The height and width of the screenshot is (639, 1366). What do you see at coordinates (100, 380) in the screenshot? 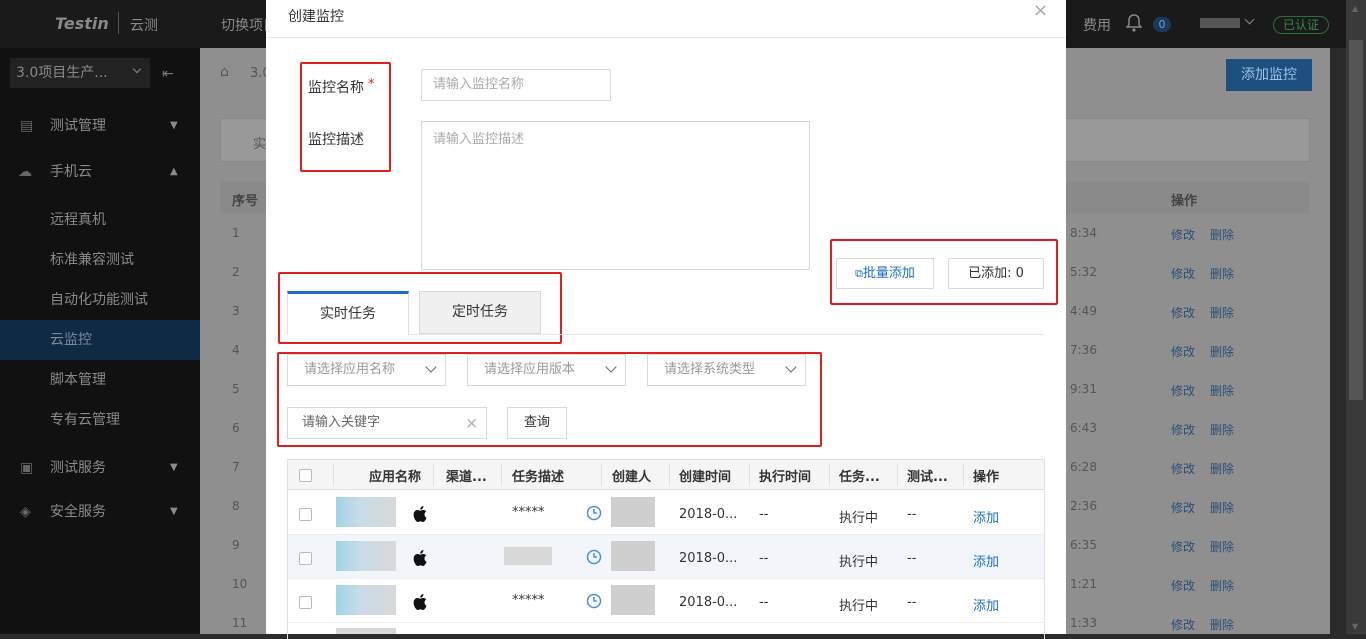
I see `sidebar-item-script-management: 脚本管理` at bounding box center [100, 380].